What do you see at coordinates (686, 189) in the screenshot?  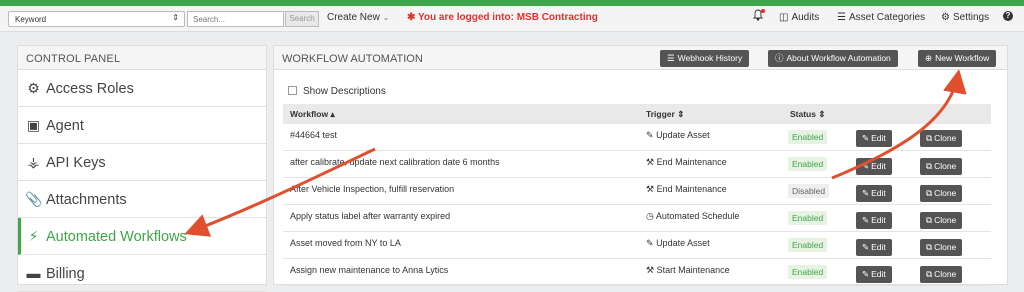 I see `trigger-cell: ⚒ End Maintenance` at bounding box center [686, 189].